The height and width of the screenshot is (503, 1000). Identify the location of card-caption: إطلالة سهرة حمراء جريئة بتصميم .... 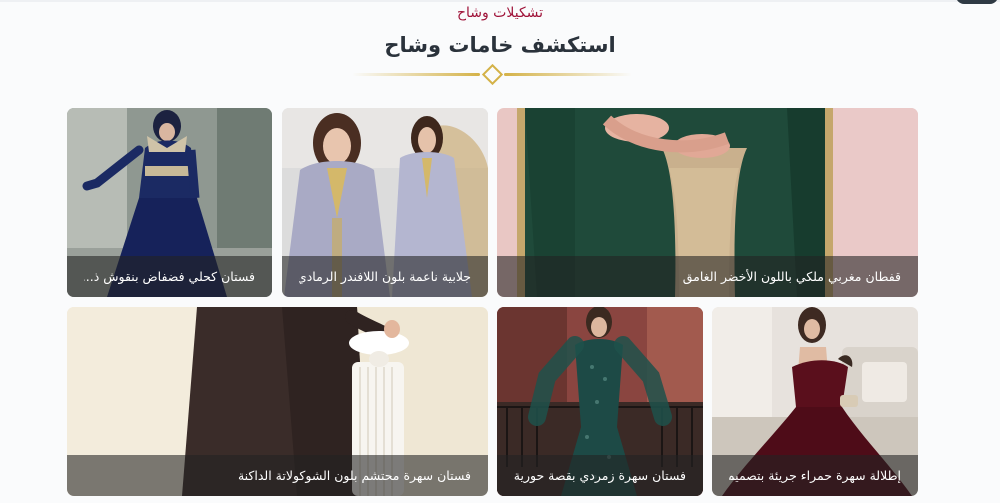
(815, 475).